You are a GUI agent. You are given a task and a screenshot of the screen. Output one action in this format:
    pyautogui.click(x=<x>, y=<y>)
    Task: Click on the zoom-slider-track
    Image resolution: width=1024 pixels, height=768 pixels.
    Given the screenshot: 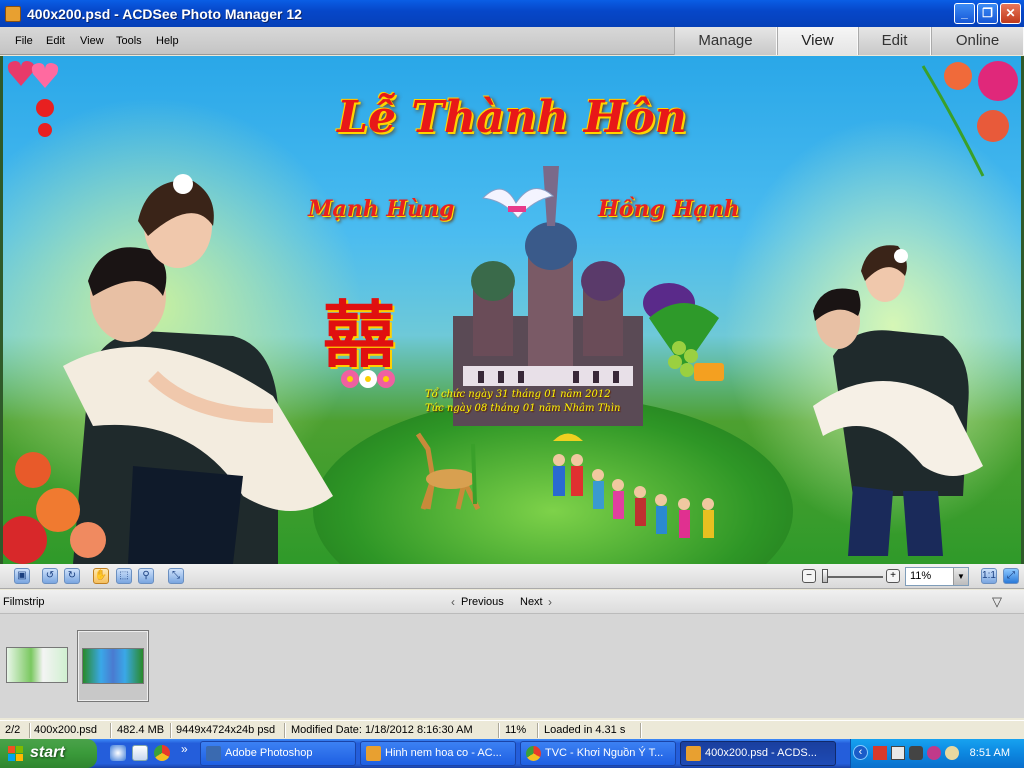 What is the action you would take?
    pyautogui.click(x=853, y=577)
    